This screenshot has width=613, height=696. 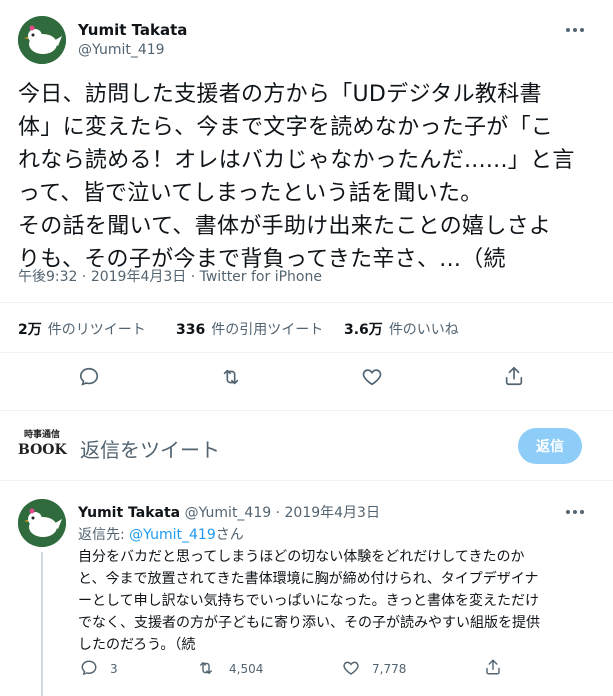 What do you see at coordinates (550, 446) in the screenshot?
I see `reply-button: 返信` at bounding box center [550, 446].